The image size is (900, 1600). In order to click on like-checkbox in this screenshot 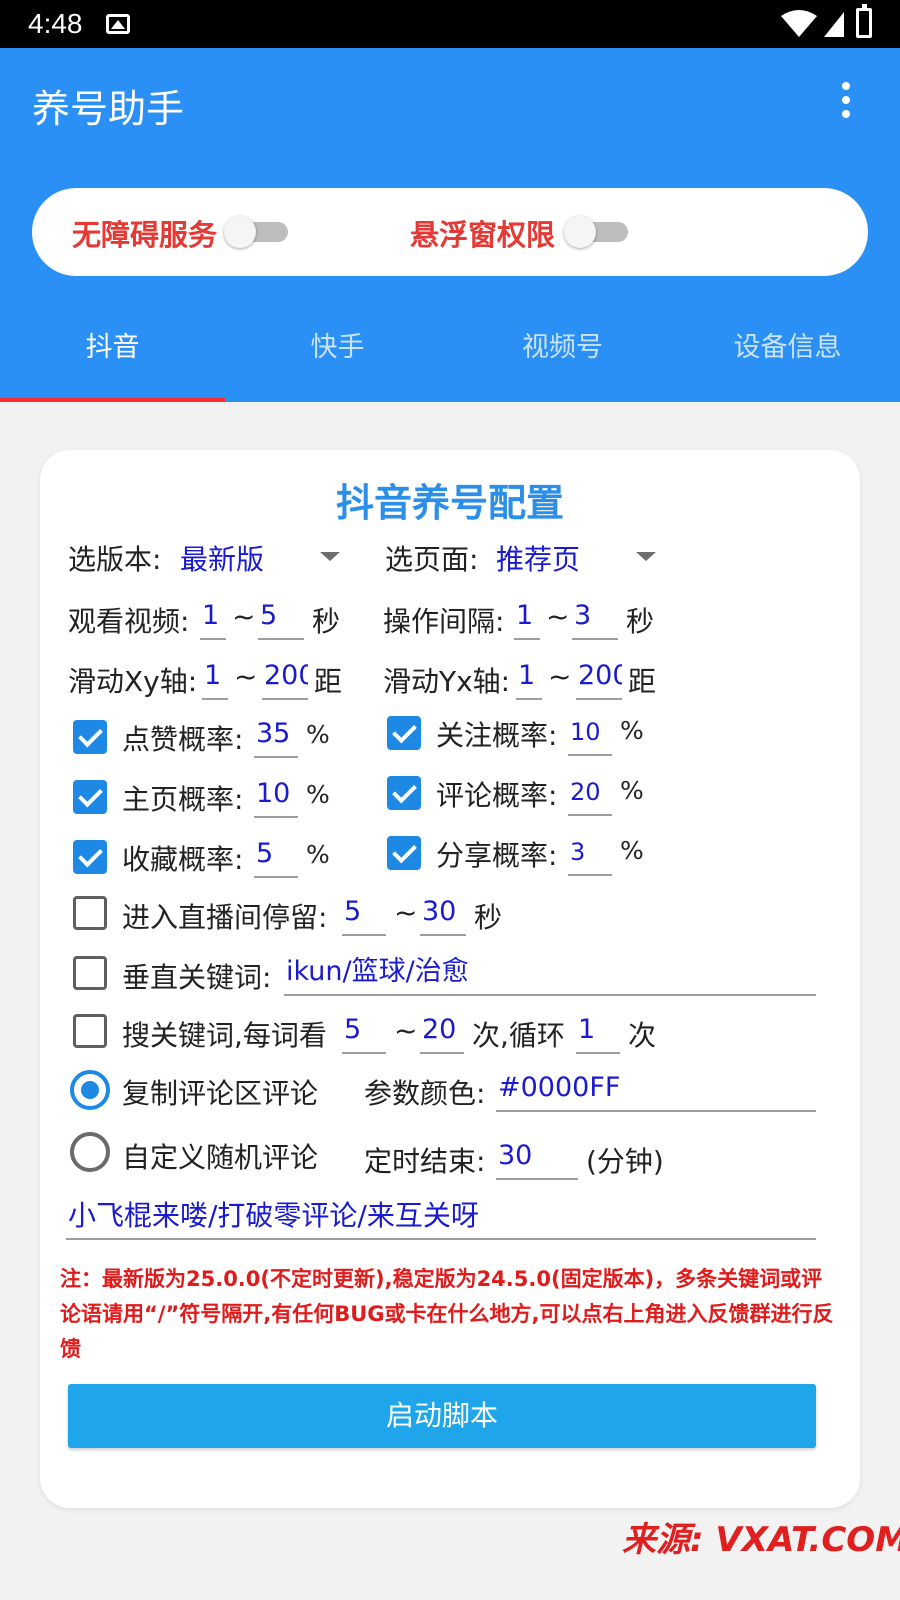, I will do `click(90, 737)`.